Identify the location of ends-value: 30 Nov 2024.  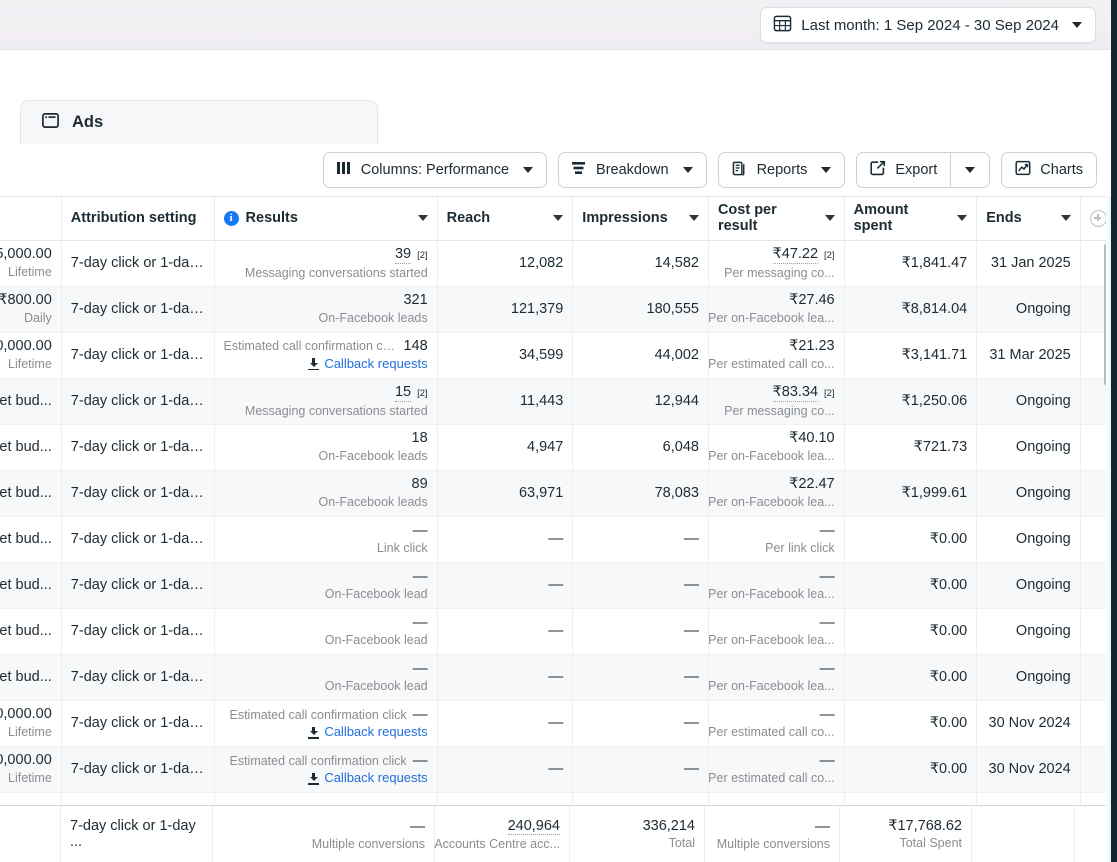
(1029, 768).